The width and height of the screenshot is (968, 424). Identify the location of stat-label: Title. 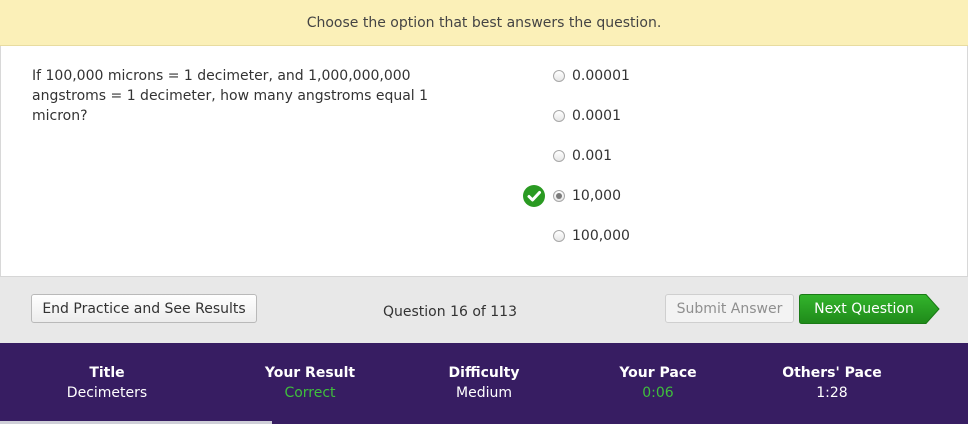
(107, 373).